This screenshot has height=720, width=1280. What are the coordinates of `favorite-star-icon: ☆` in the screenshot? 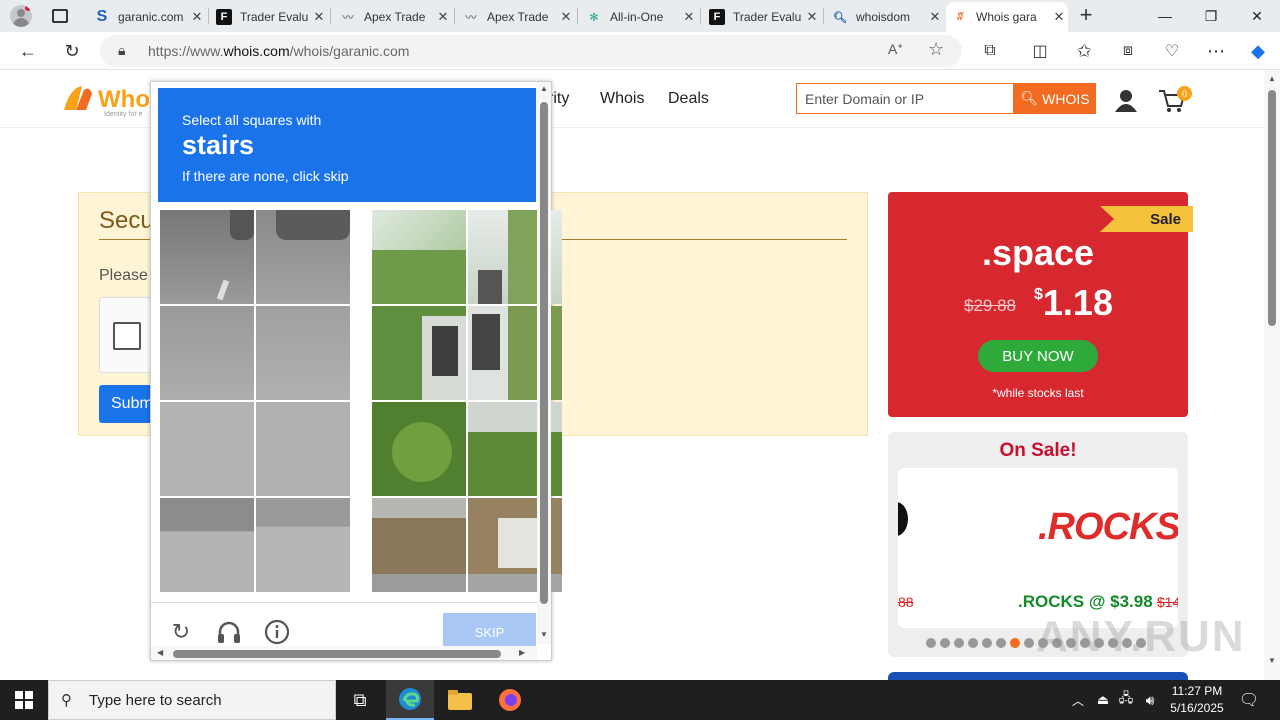 It's located at (936, 49).